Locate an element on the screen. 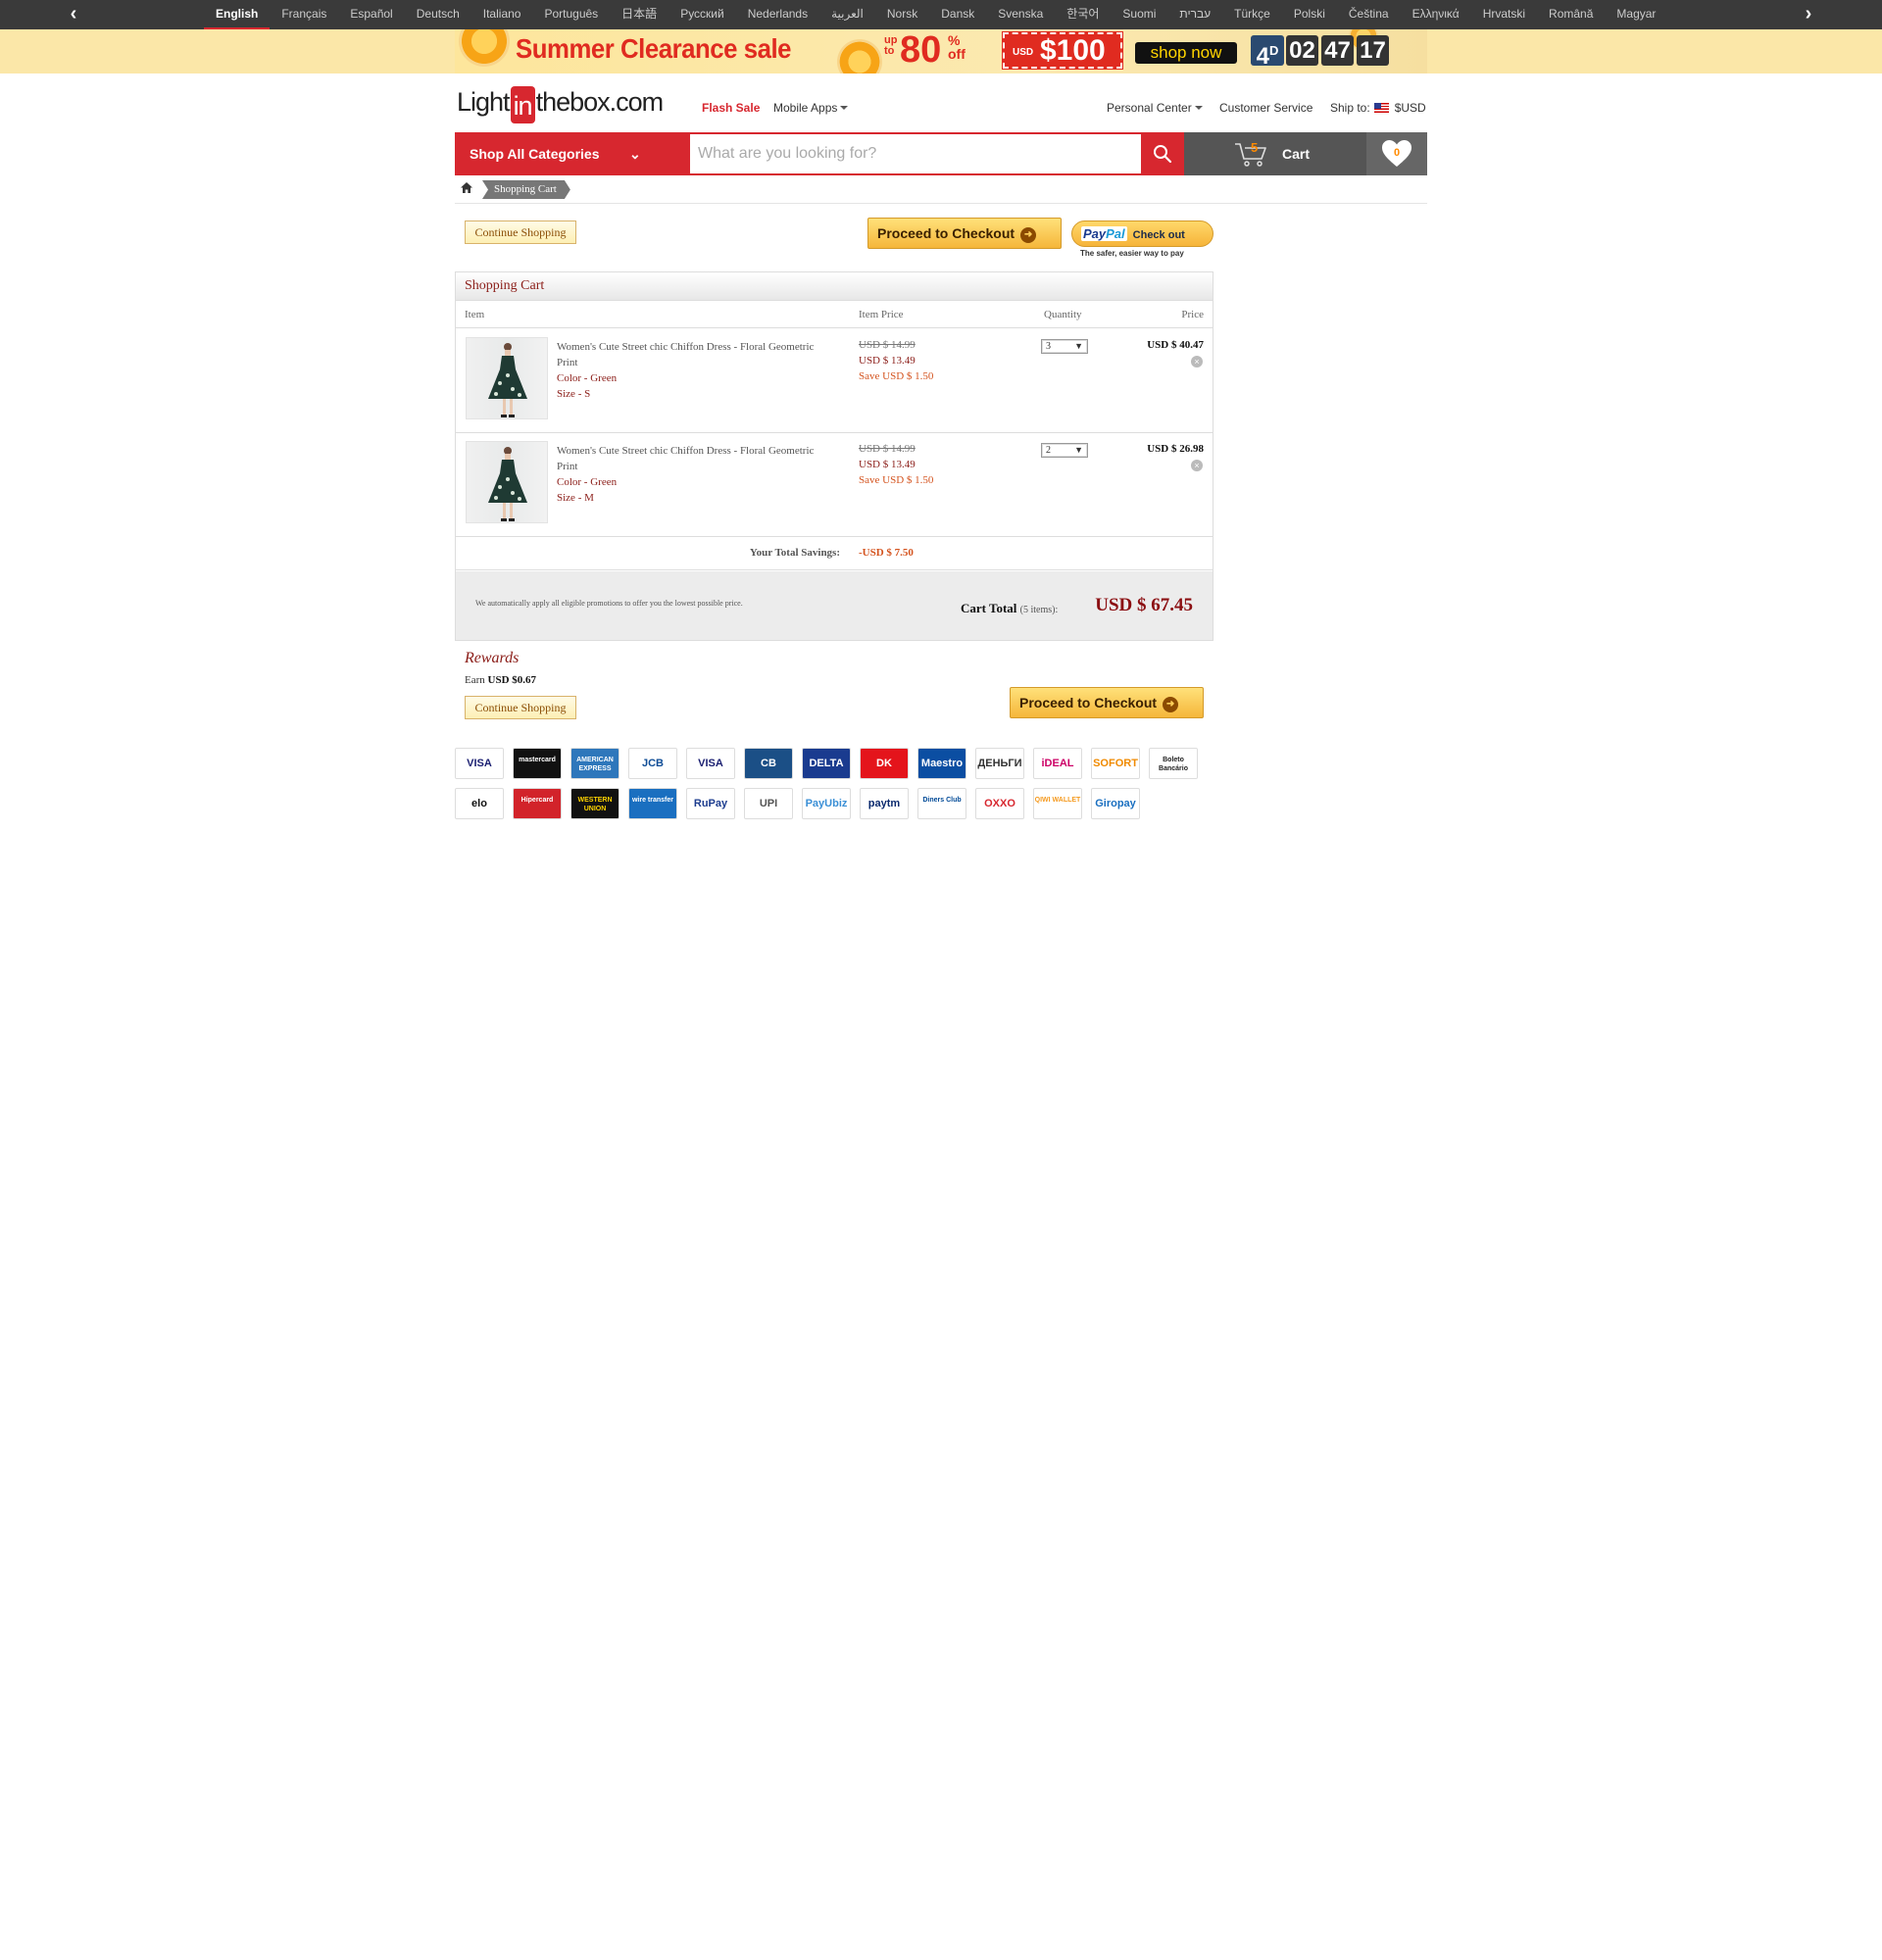  language-option: Suomi is located at coordinates (1139, 14).